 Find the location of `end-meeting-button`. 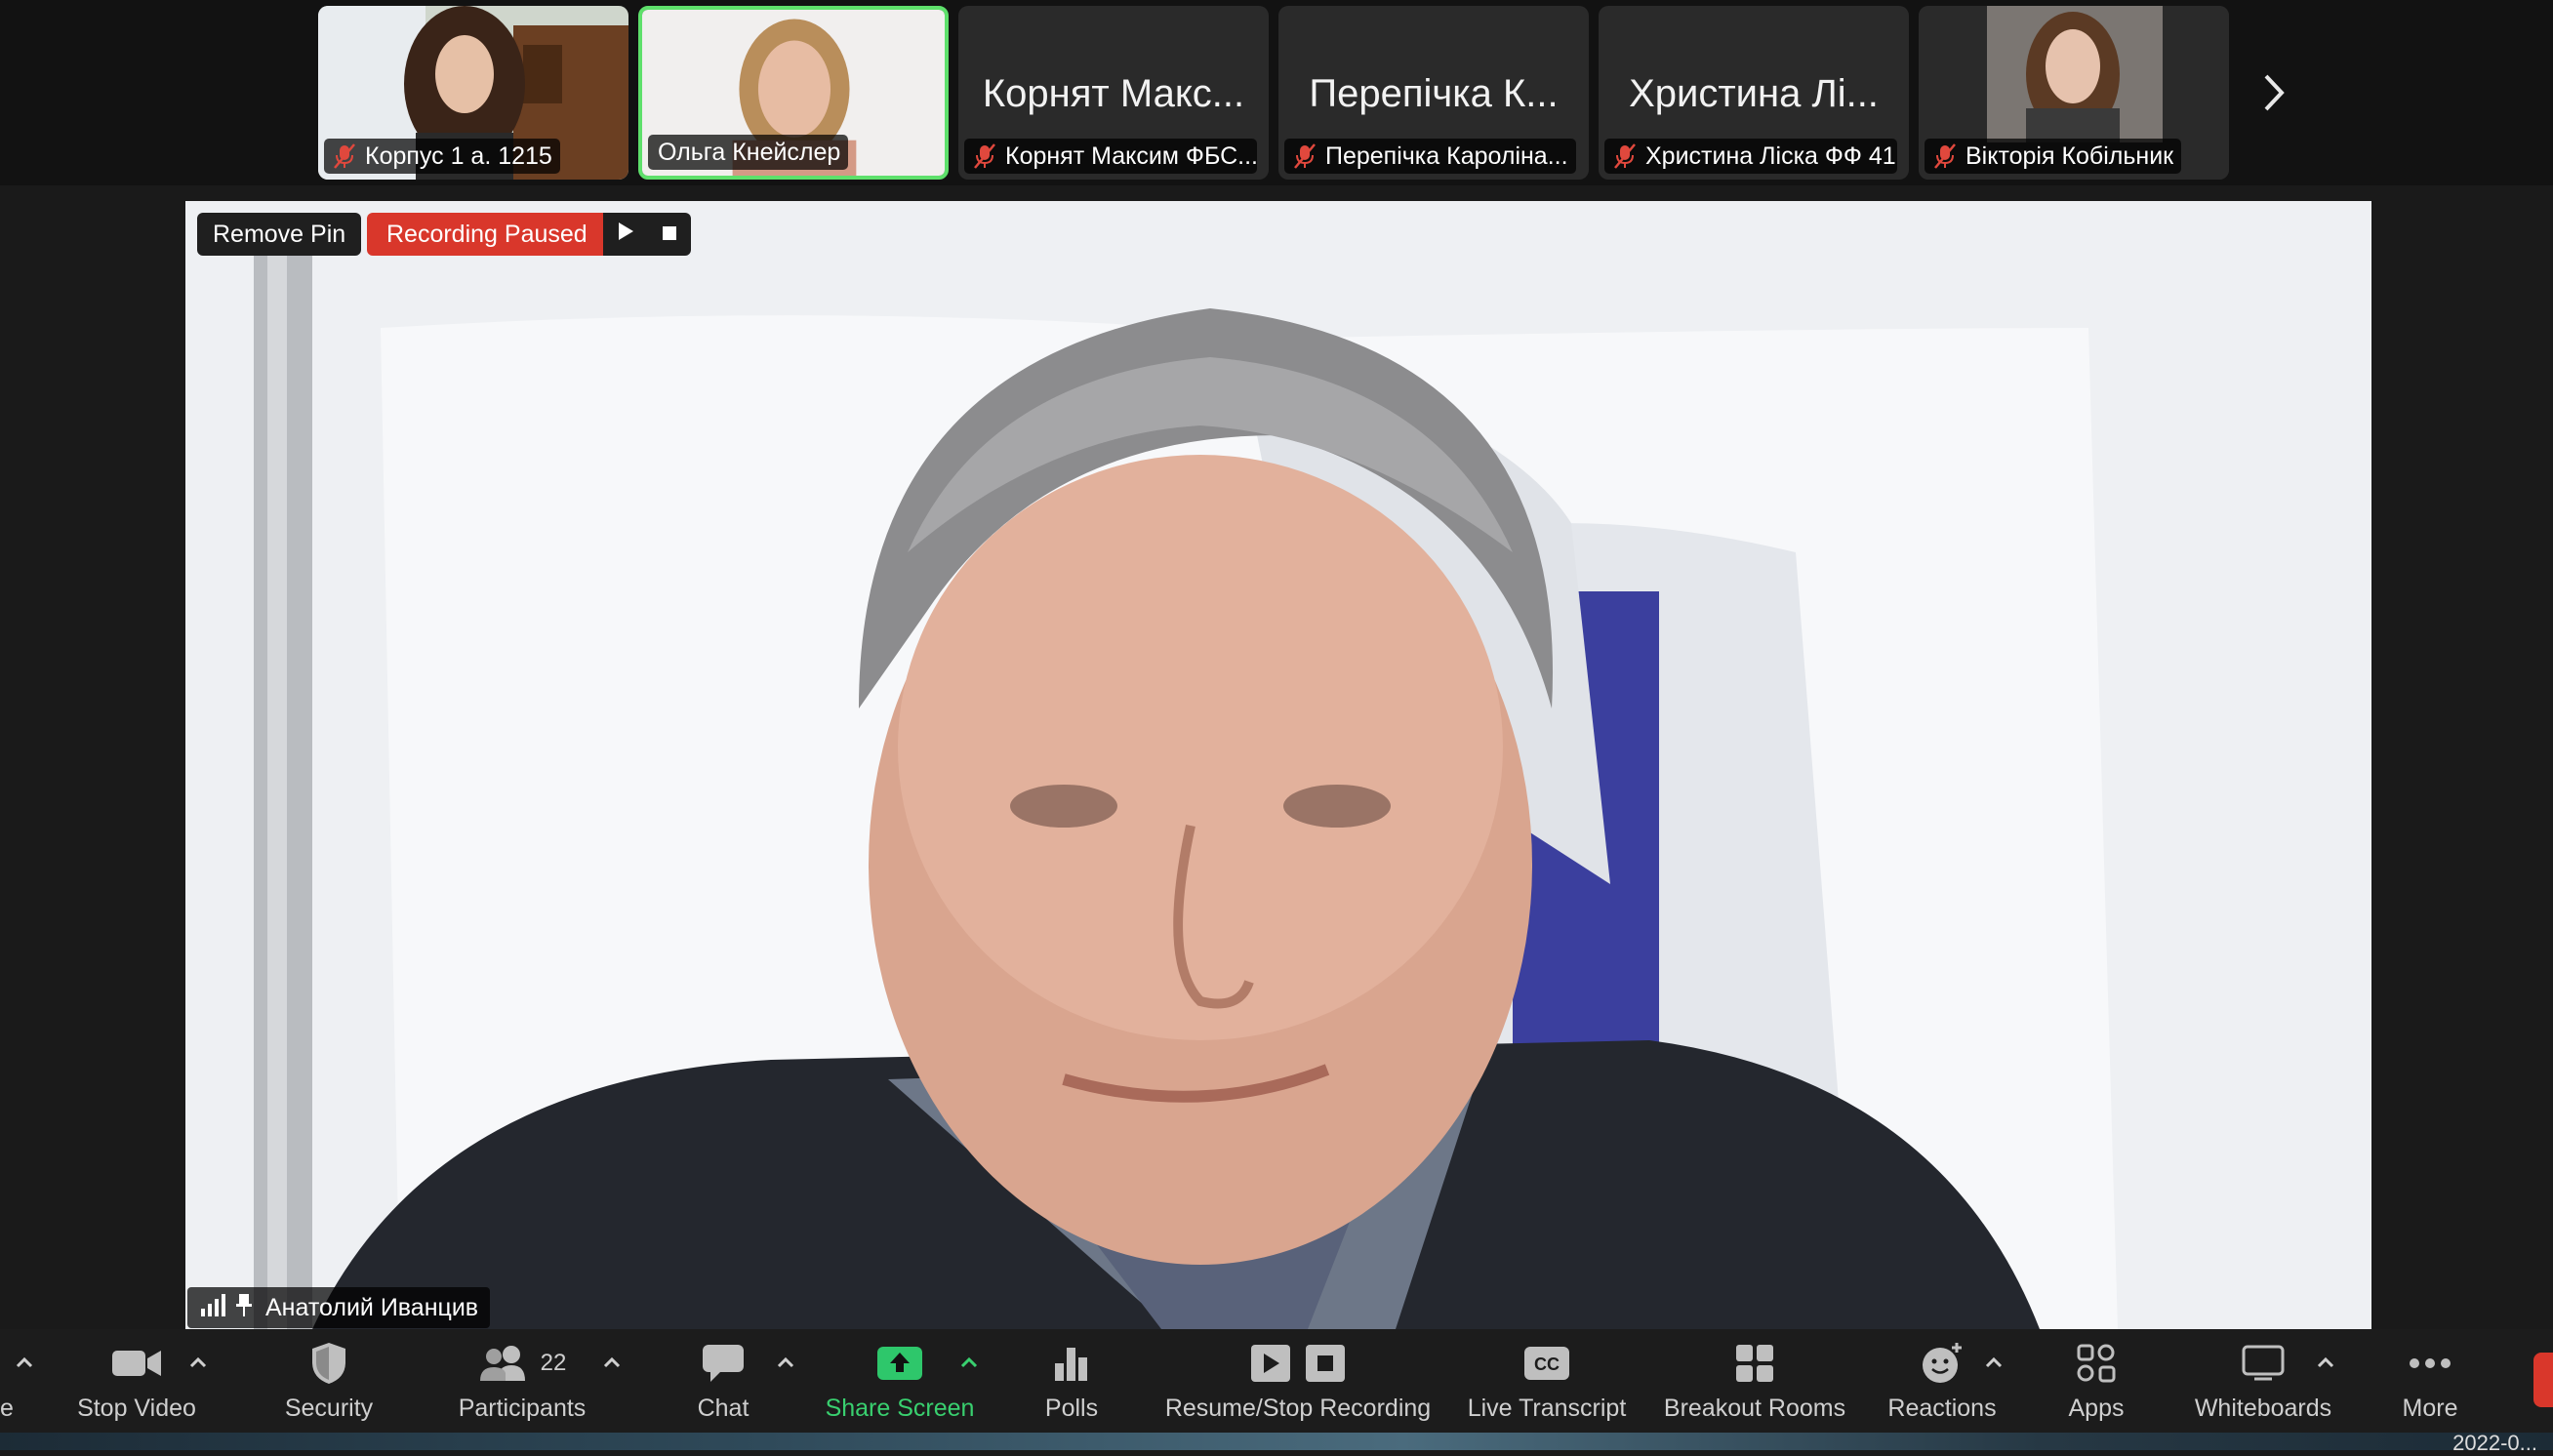

end-meeting-button is located at coordinates (2543, 1380).